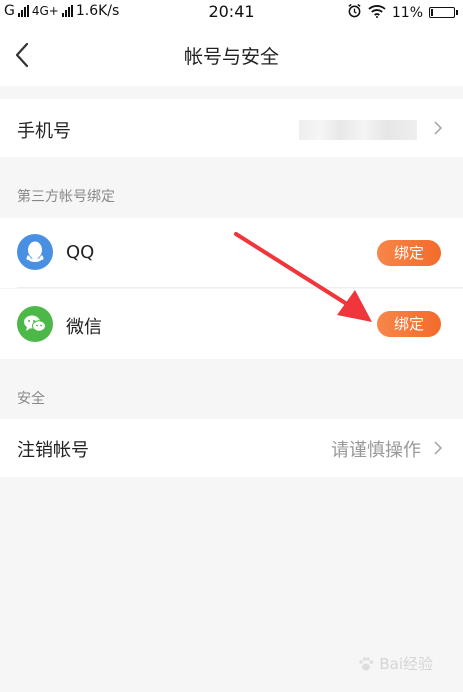 This screenshot has height=692, width=463. I want to click on watermark: Bai经验, so click(395, 663).